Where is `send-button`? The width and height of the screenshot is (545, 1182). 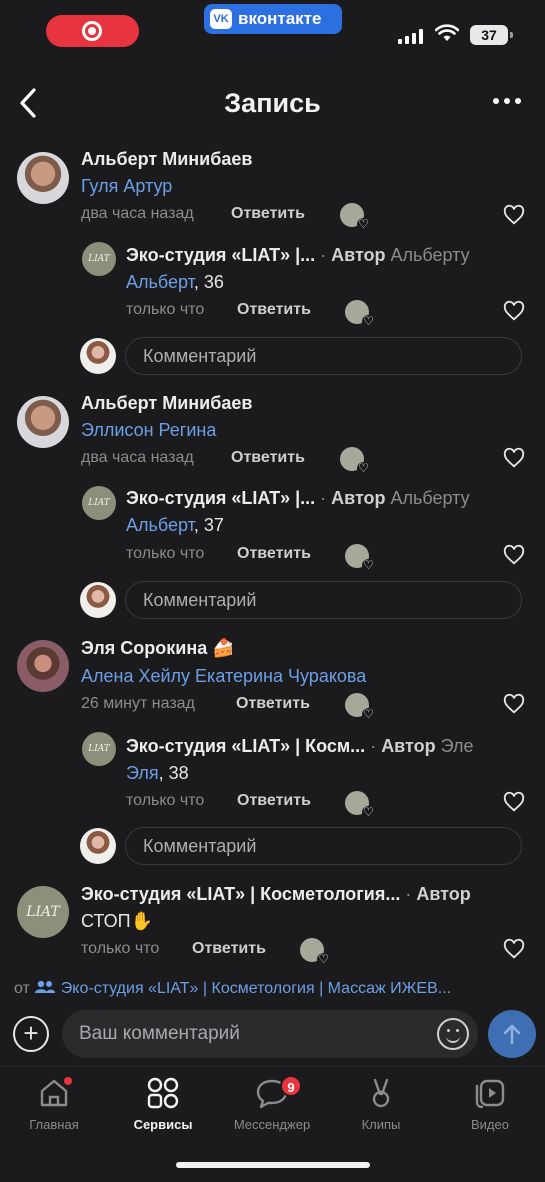 send-button is located at coordinates (512, 1034).